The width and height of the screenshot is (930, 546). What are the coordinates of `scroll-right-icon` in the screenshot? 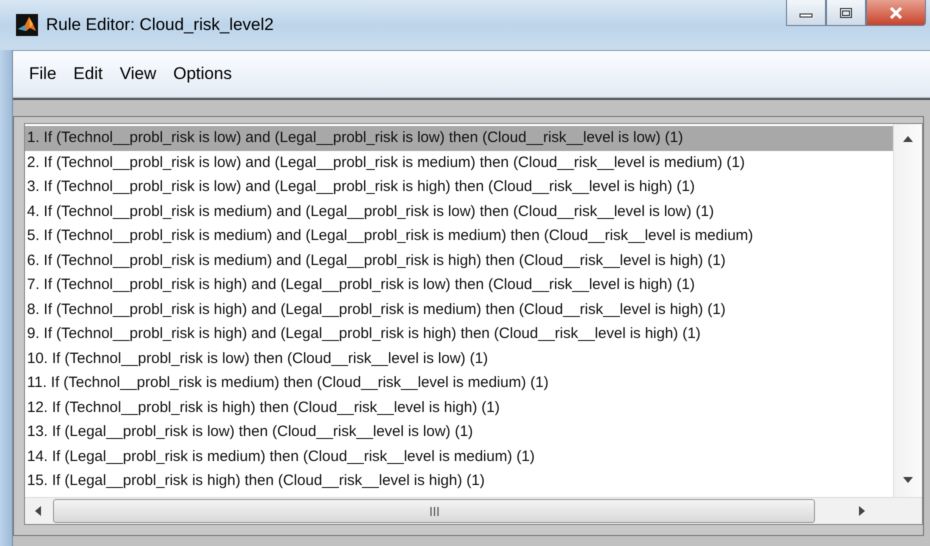 It's located at (862, 511).